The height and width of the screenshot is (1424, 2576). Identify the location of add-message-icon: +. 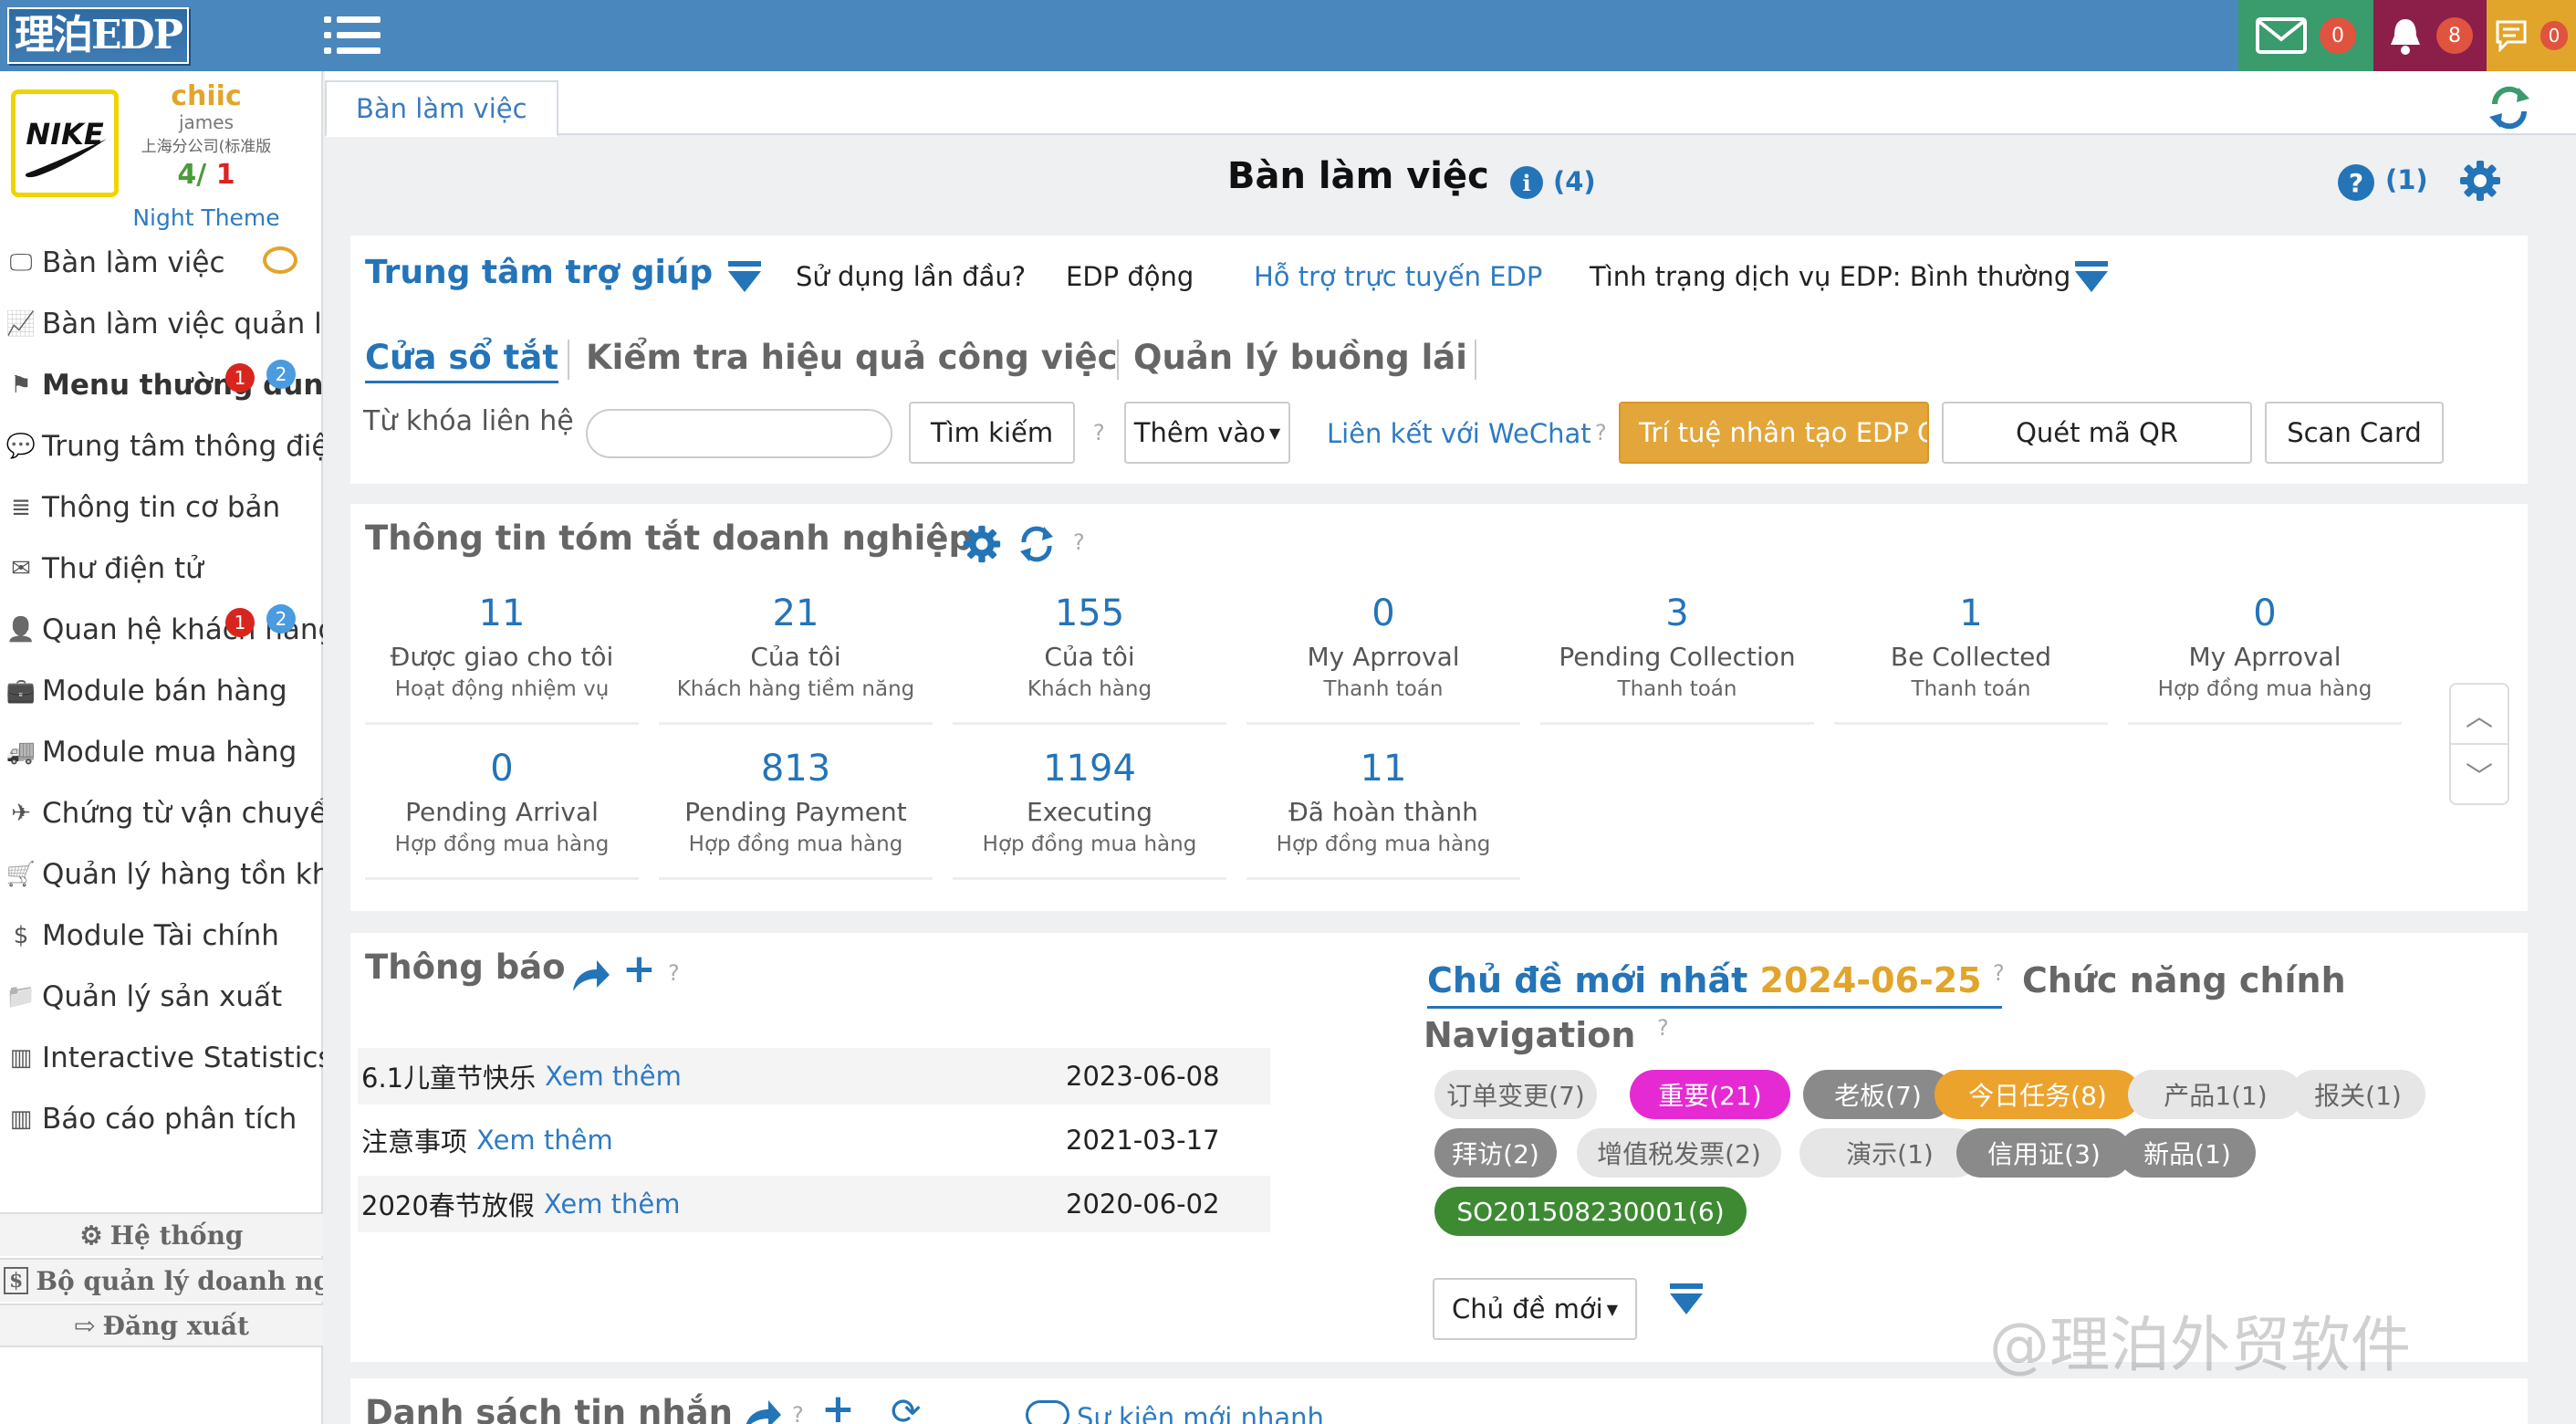
(838, 1405).